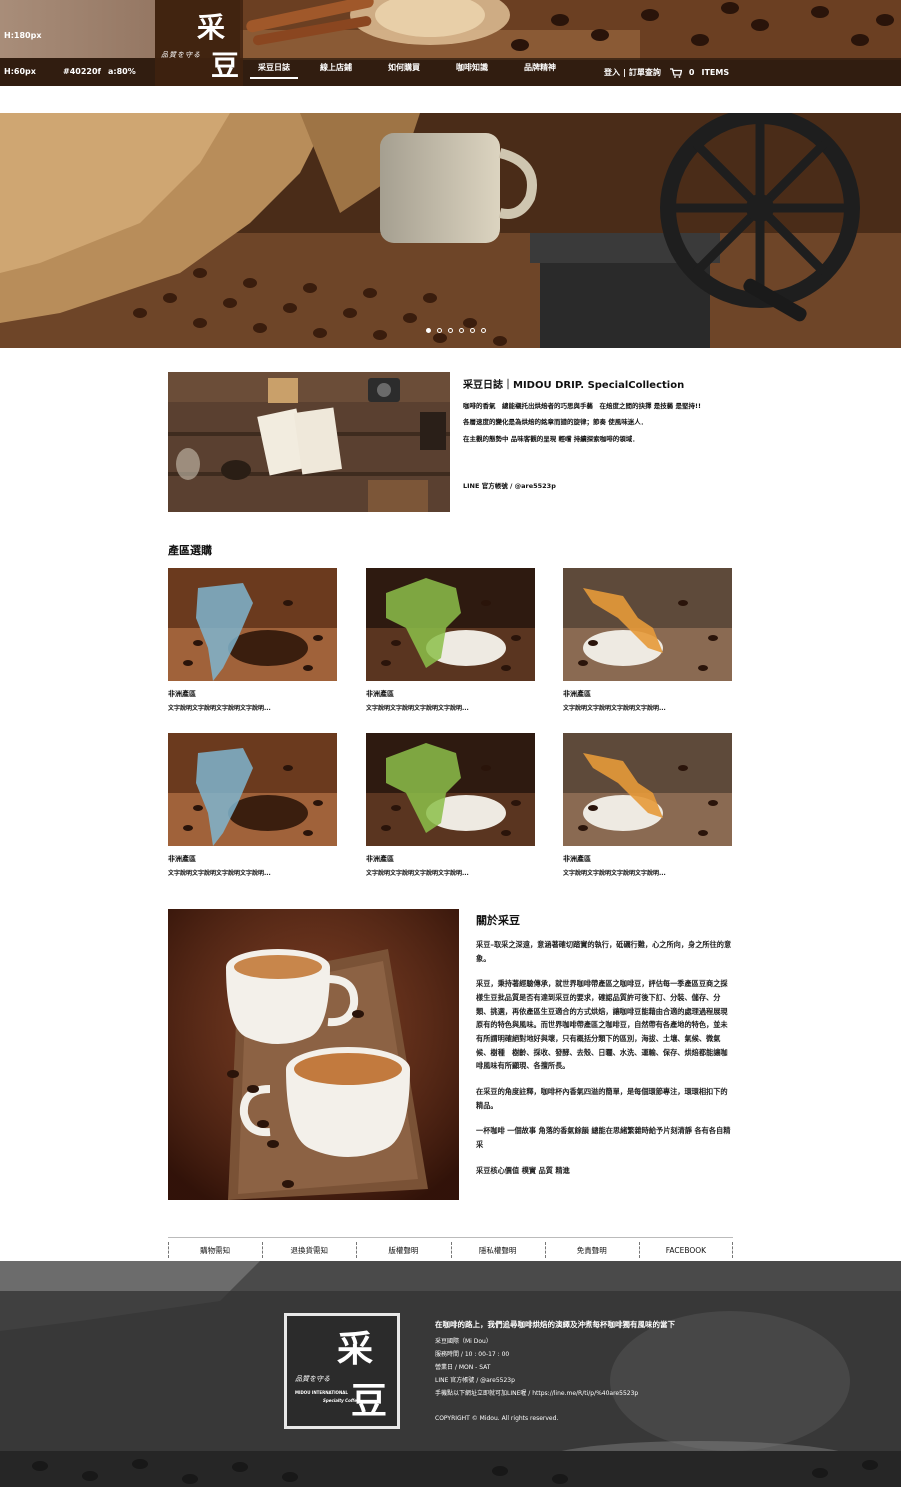 This screenshot has width=901, height=1487. Describe the element at coordinates (309, 1249) in the screenshot. I see `footer-link-returns: 退換貨需知` at that location.